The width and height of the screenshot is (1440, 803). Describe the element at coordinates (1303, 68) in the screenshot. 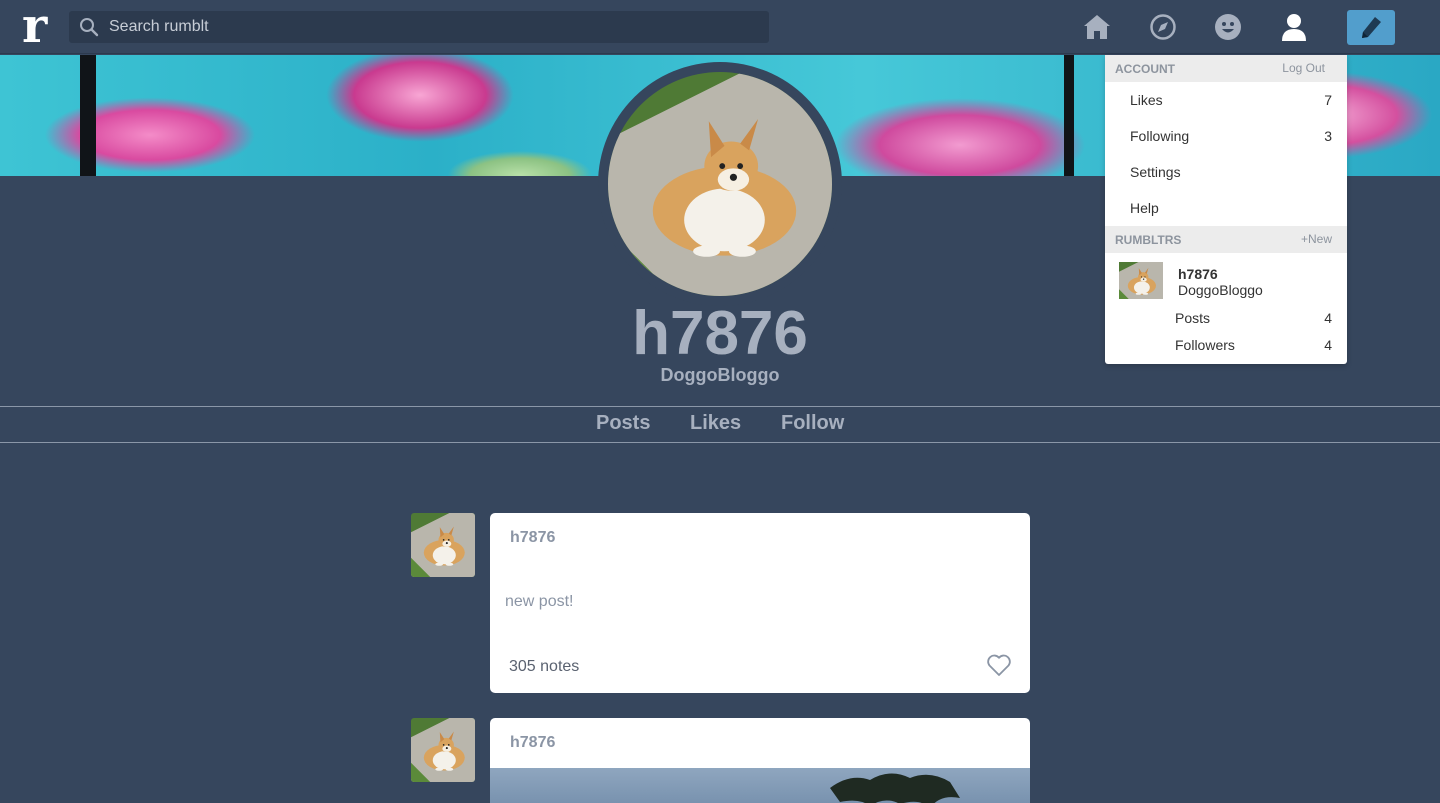

I see `logout-link: Log Out` at that location.